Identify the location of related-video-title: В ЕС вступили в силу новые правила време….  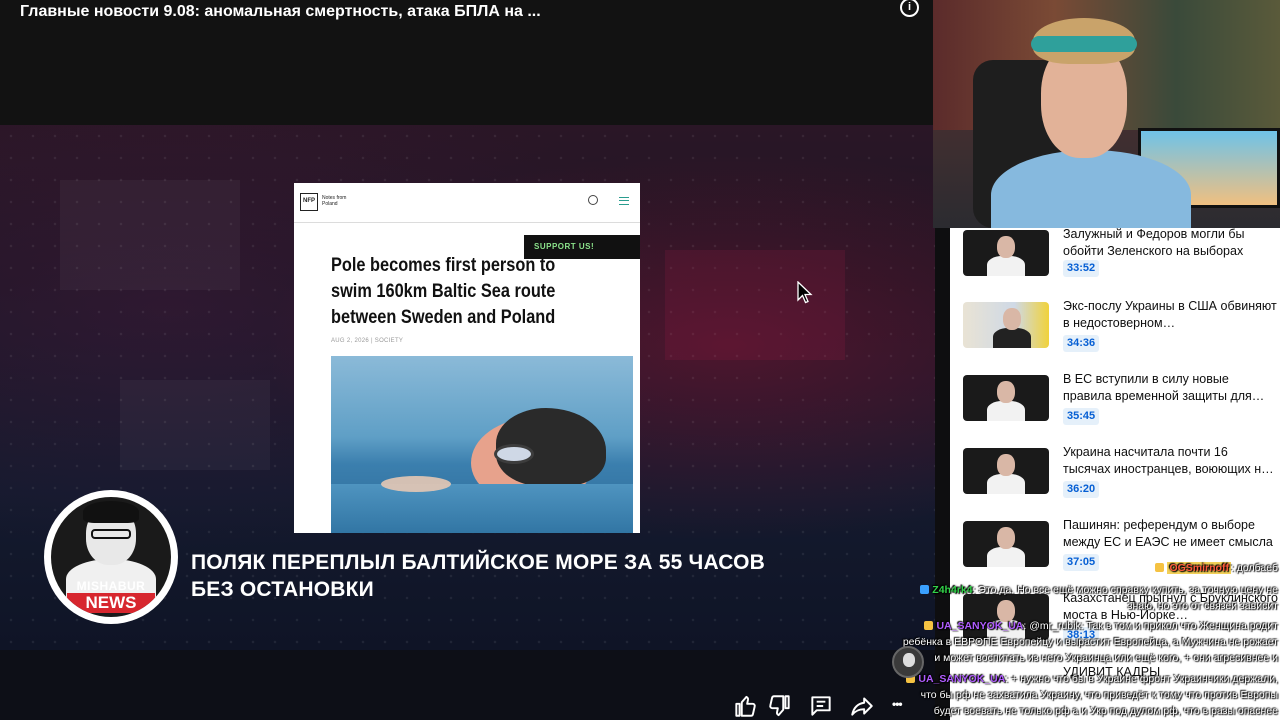
(1170, 388).